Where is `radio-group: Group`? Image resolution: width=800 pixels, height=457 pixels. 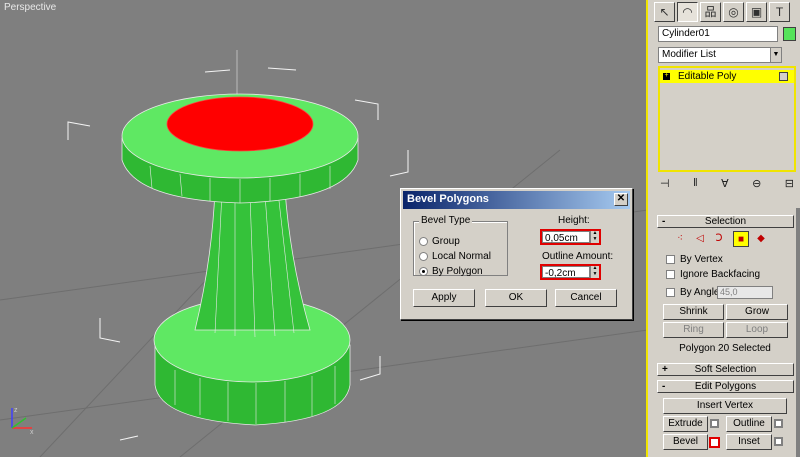 radio-group: Group is located at coordinates (439, 241).